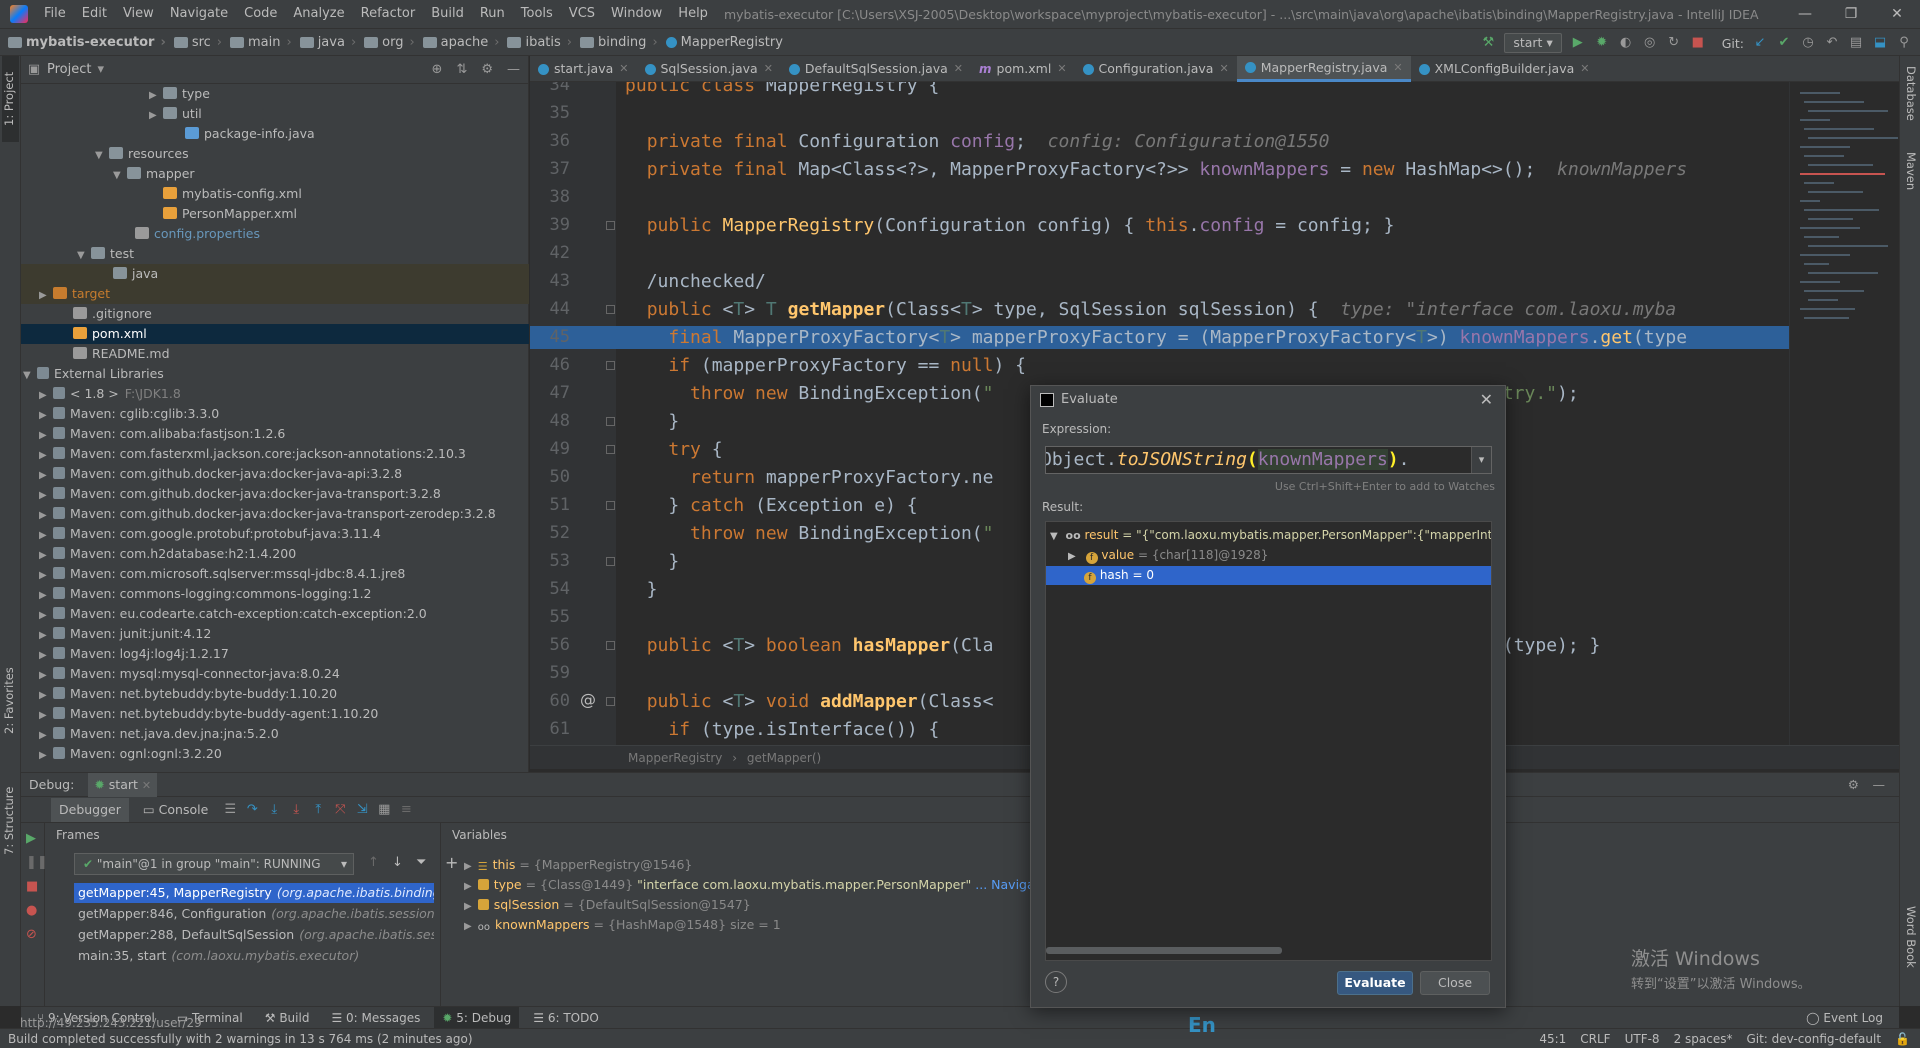 The image size is (1920, 1048). What do you see at coordinates (10, 99) in the screenshot?
I see `tool-tab-project: 1: Project` at bounding box center [10, 99].